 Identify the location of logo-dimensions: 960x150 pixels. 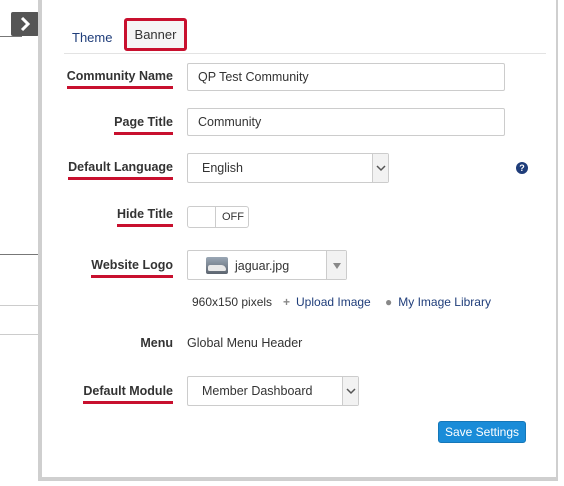
(232, 302).